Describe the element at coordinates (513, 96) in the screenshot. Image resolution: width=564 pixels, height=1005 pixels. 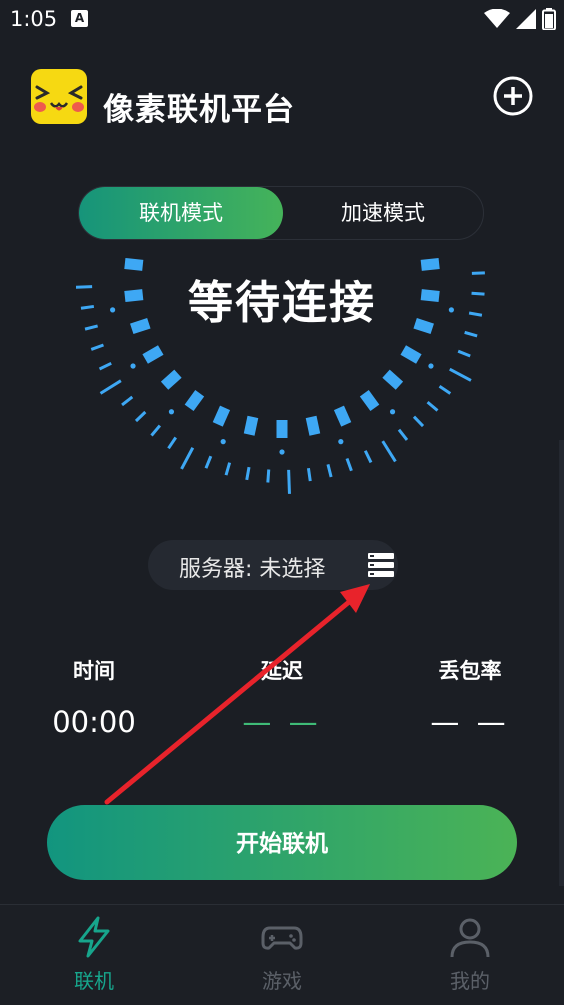
I see `plus-circle-icon` at that location.